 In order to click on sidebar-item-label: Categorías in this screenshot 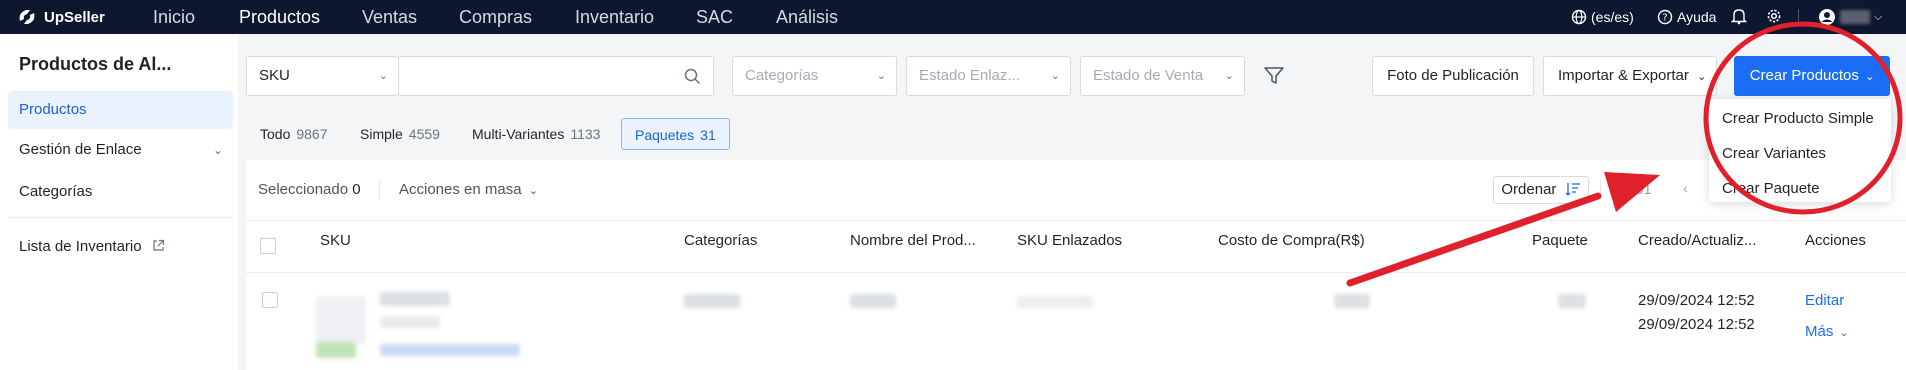, I will do `click(56, 191)`.